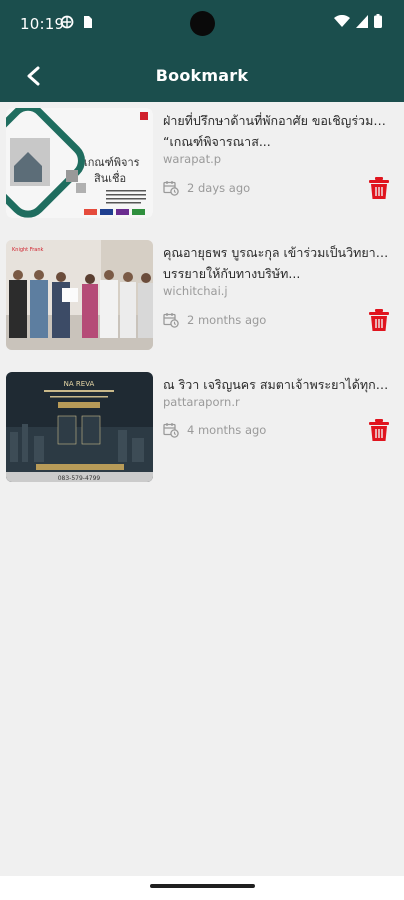  What do you see at coordinates (110, 177) in the screenshot?
I see `thumb-sub: สินเชื่อ` at bounding box center [110, 177].